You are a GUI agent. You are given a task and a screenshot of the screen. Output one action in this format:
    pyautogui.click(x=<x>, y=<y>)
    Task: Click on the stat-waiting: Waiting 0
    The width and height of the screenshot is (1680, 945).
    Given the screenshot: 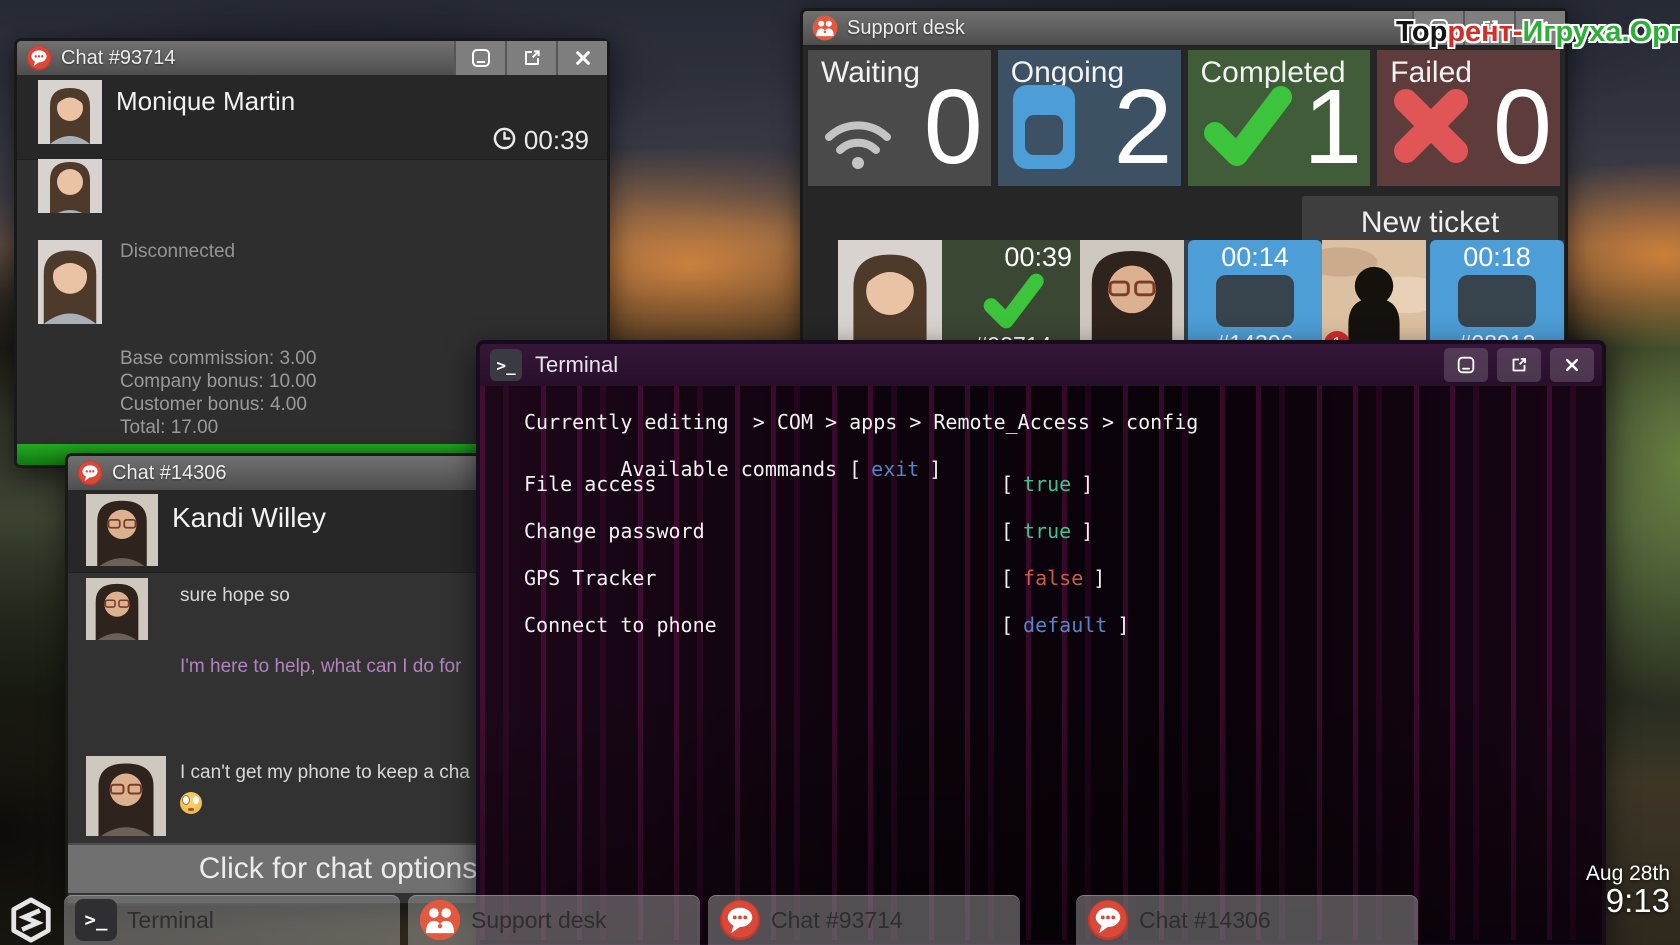 What is the action you would take?
    pyautogui.click(x=899, y=118)
    